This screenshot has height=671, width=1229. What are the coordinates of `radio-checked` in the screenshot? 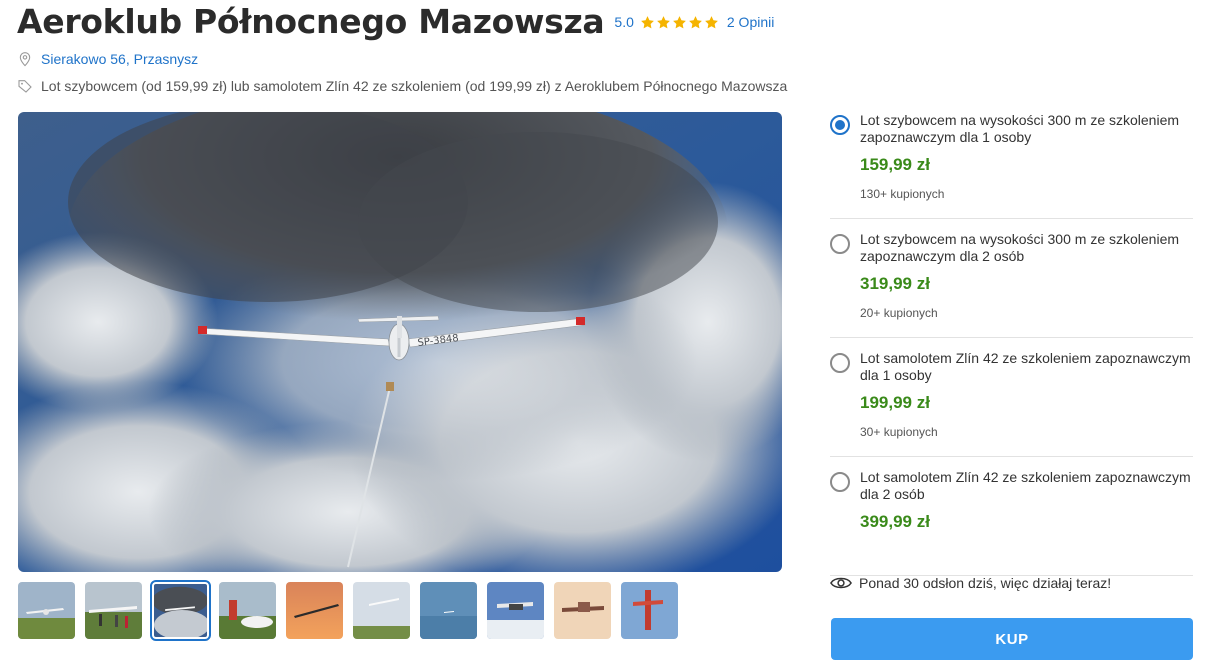 It's located at (840, 125).